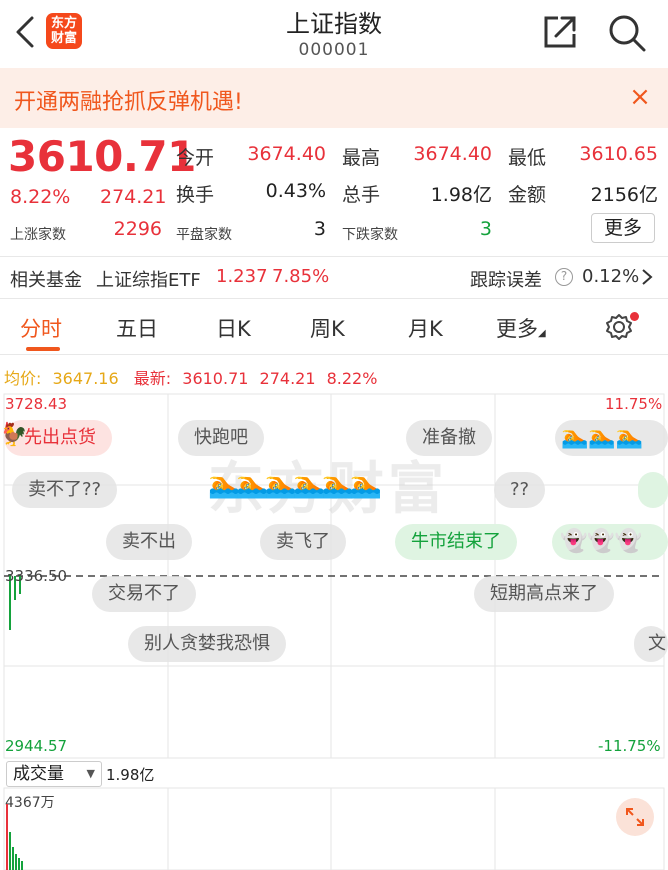 The height and width of the screenshot is (870, 668). What do you see at coordinates (634, 316) in the screenshot?
I see `notification-dot` at bounding box center [634, 316].